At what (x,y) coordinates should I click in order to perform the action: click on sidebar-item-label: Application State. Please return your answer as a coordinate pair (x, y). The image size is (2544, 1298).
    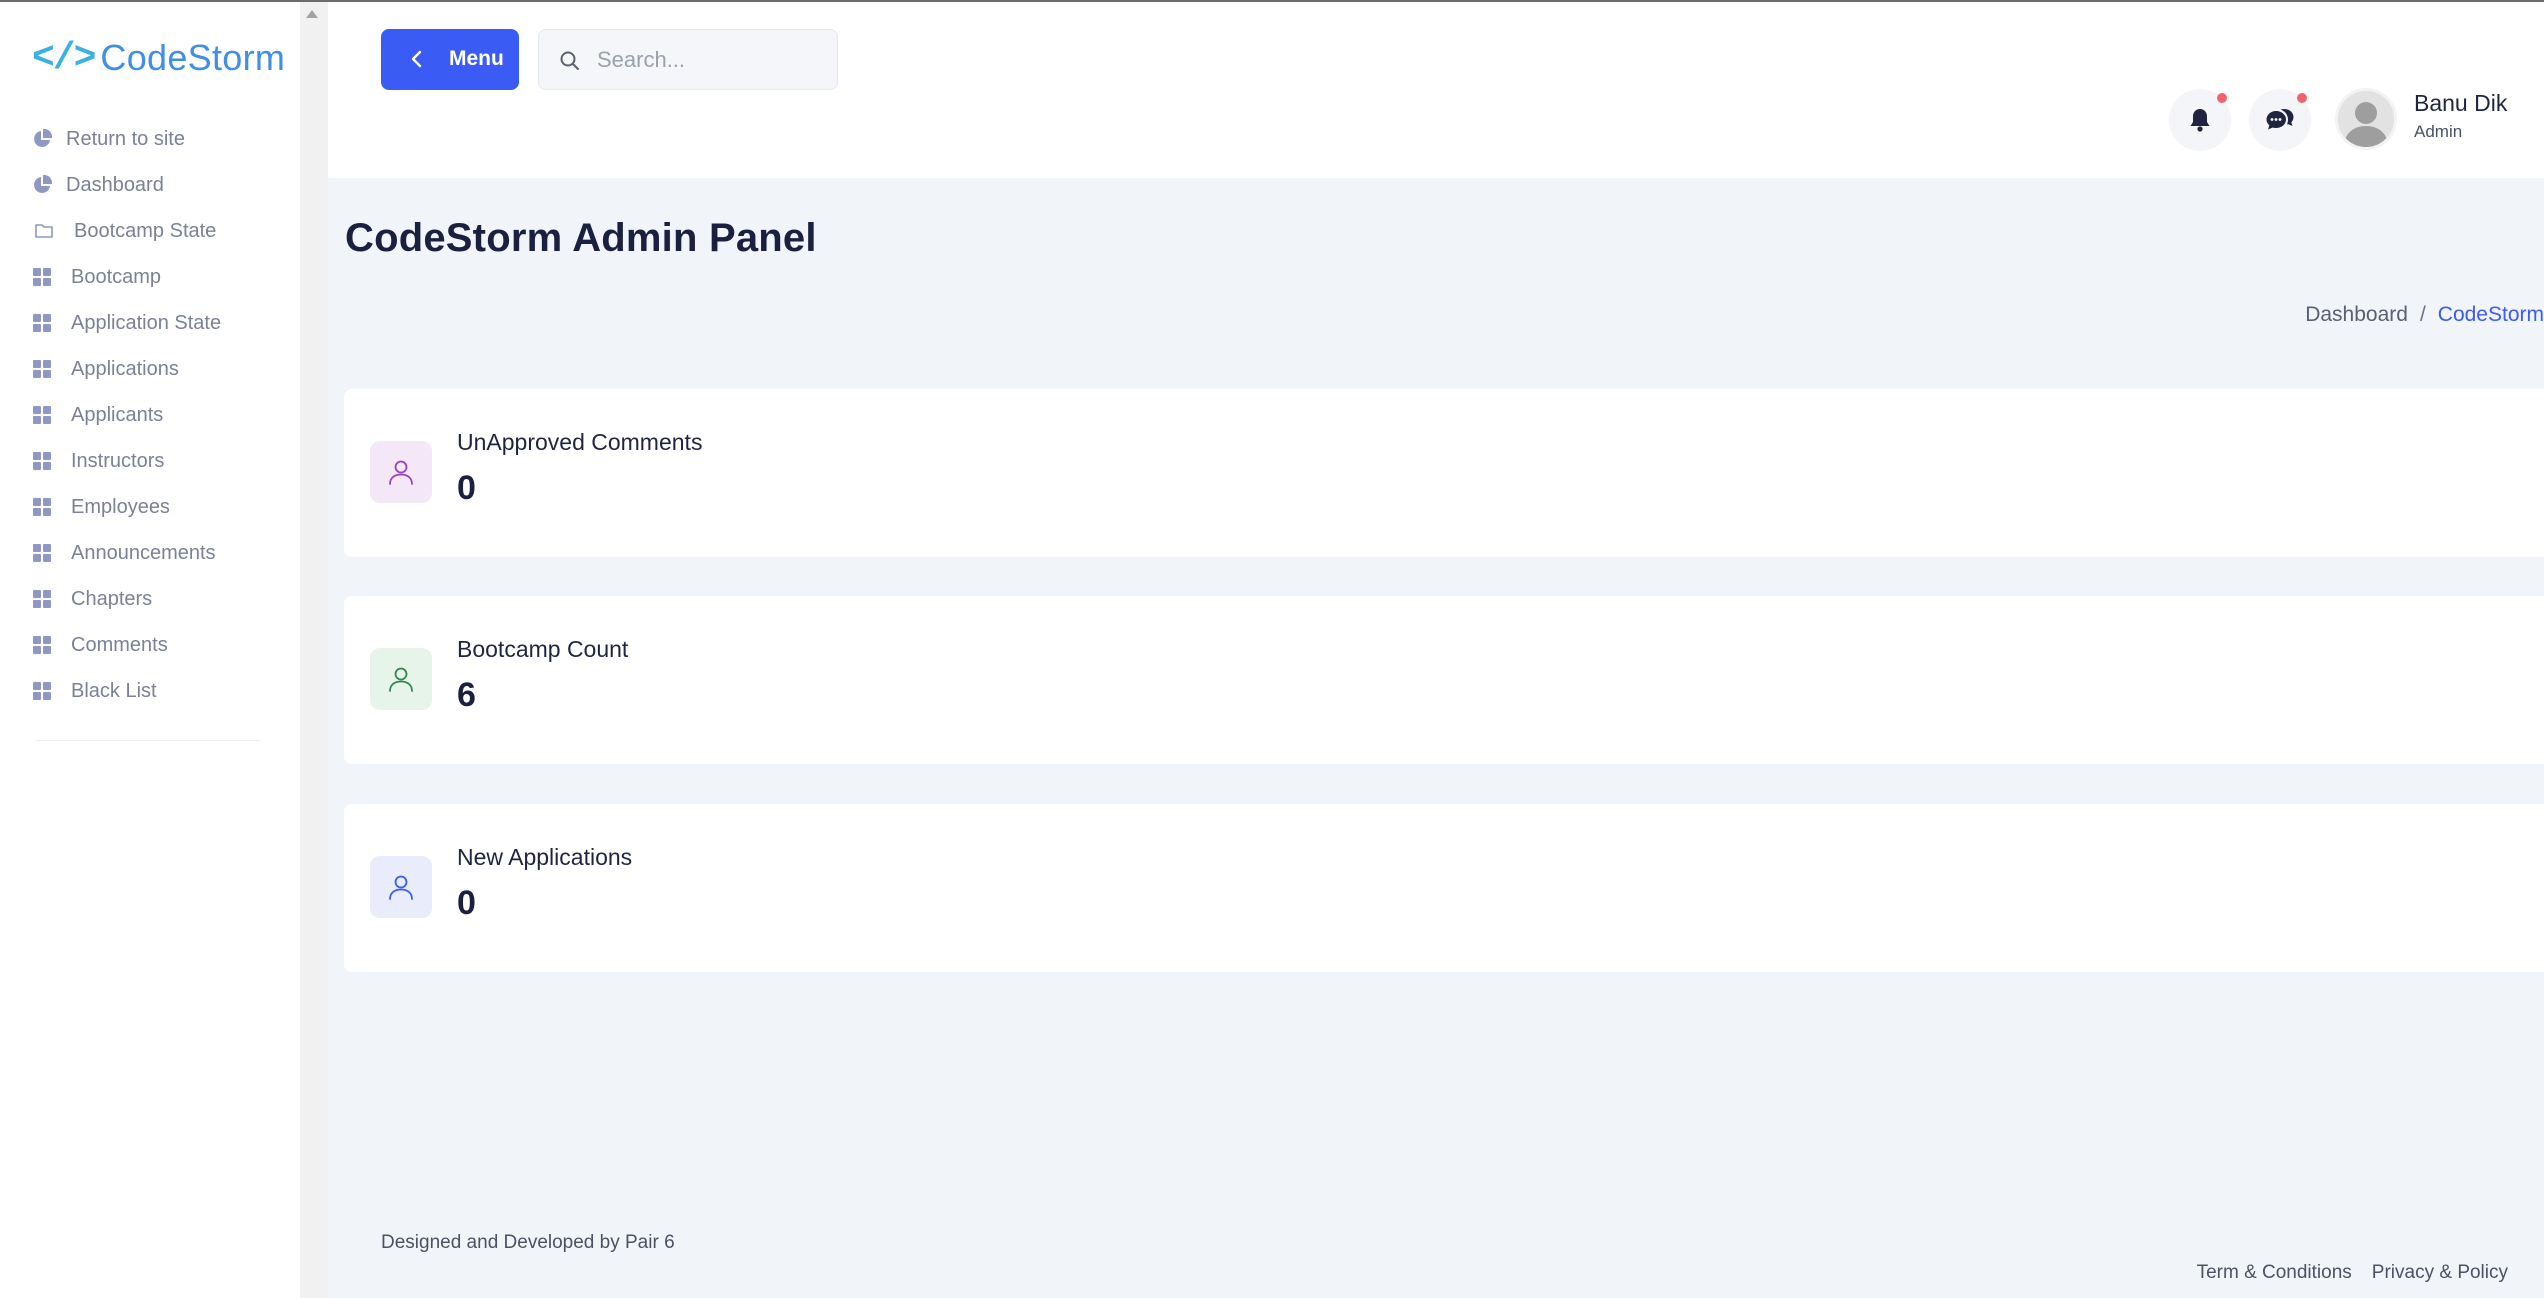
    Looking at the image, I should click on (146, 322).